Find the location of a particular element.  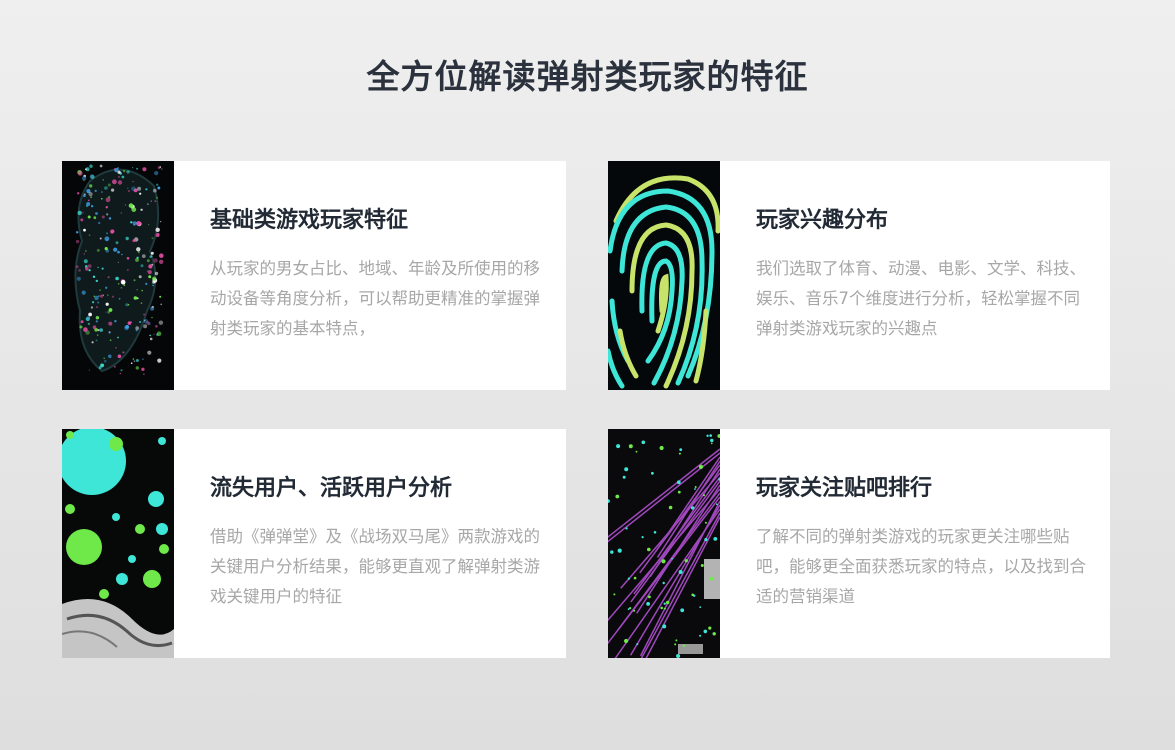

particle-face-image is located at coordinates (118, 275).